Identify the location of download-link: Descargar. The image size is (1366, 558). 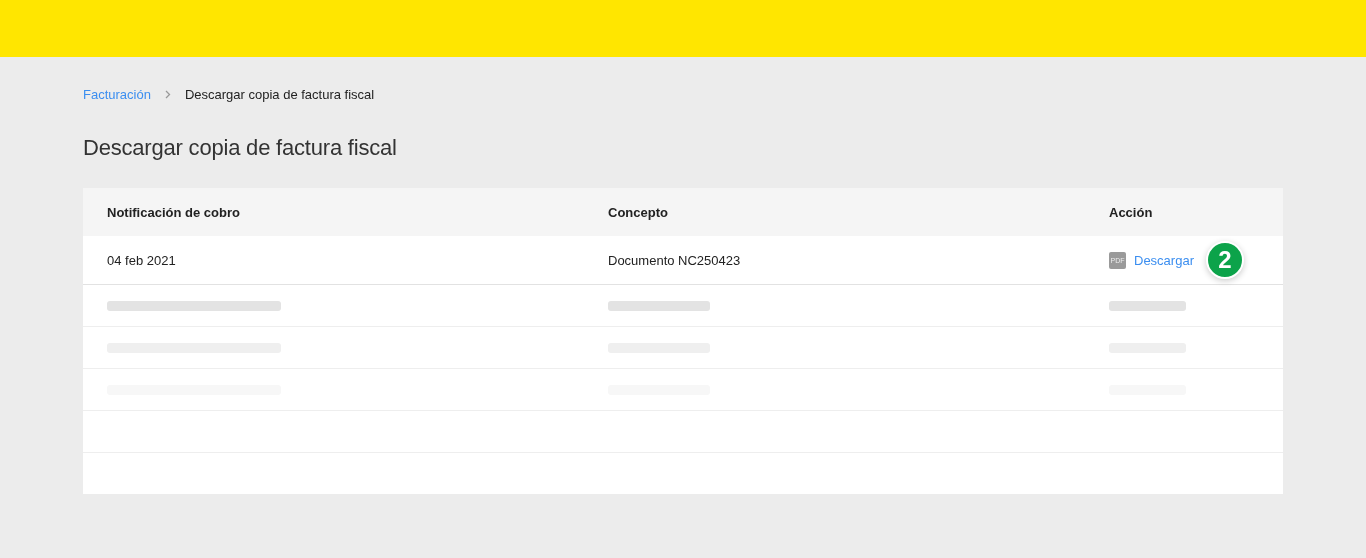
(1164, 260).